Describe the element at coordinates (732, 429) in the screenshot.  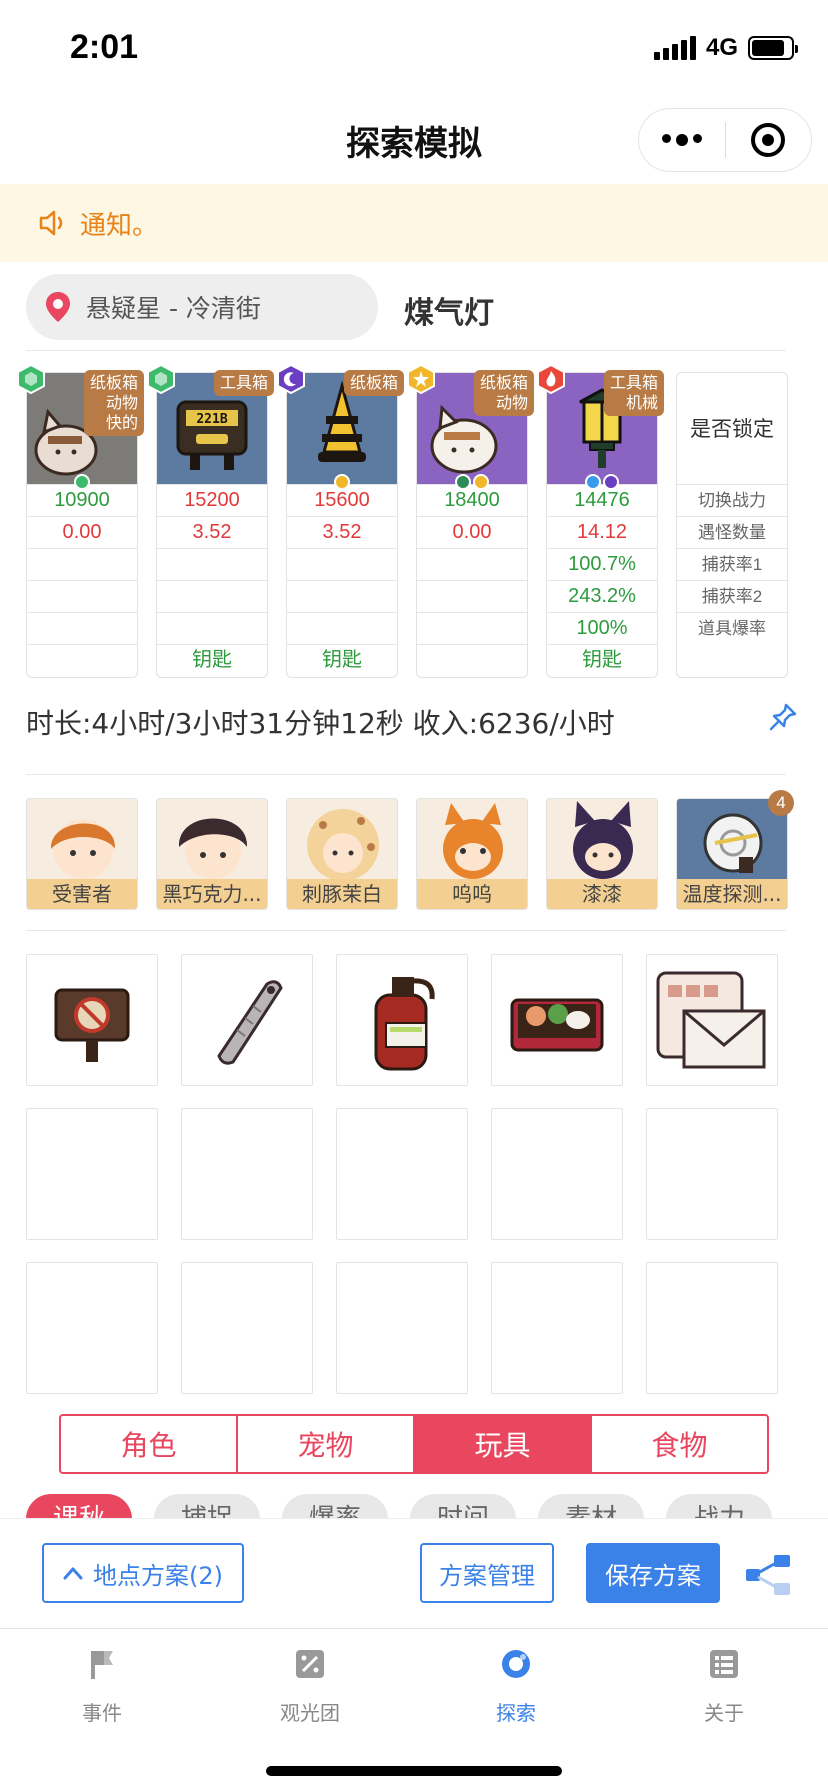
I see `lock-header: 是否锁定` at that location.